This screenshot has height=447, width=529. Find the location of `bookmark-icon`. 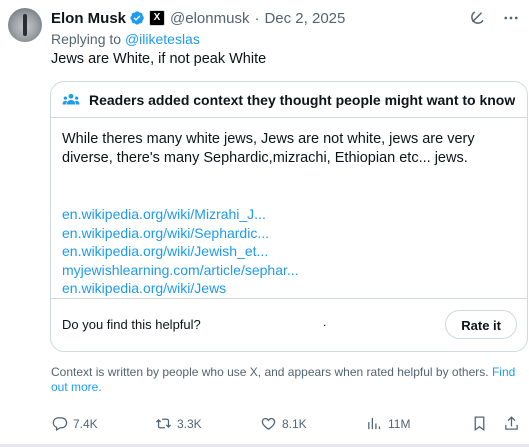

bookmark-icon is located at coordinates (479, 424).